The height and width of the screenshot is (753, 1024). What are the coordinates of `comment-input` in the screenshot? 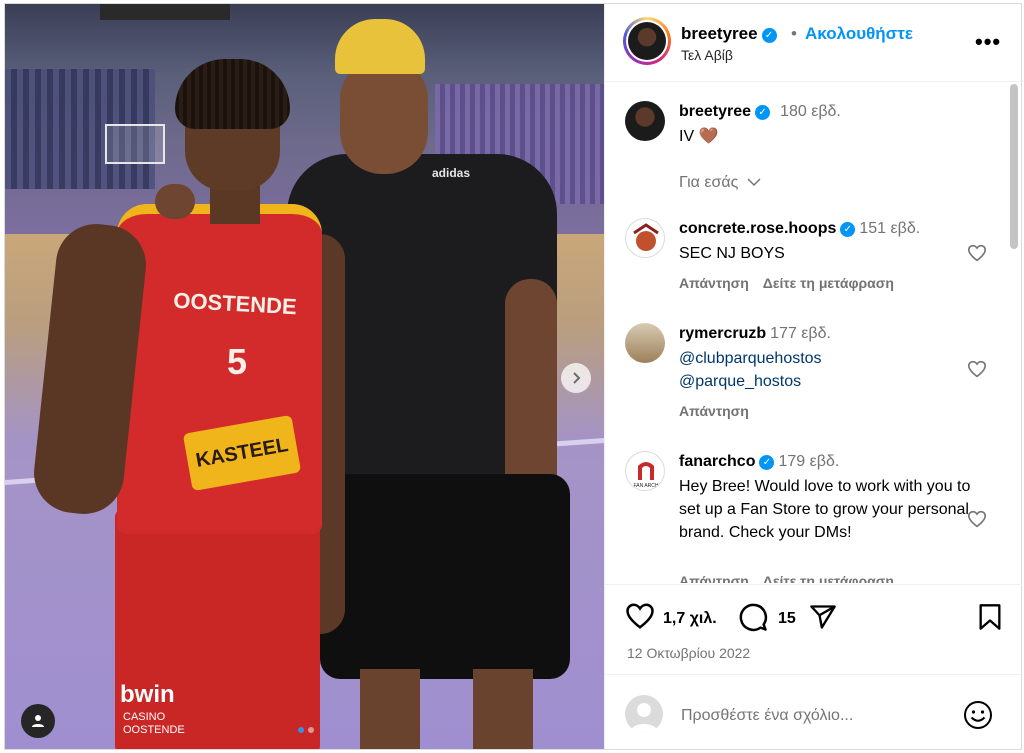 It's located at (811, 716).